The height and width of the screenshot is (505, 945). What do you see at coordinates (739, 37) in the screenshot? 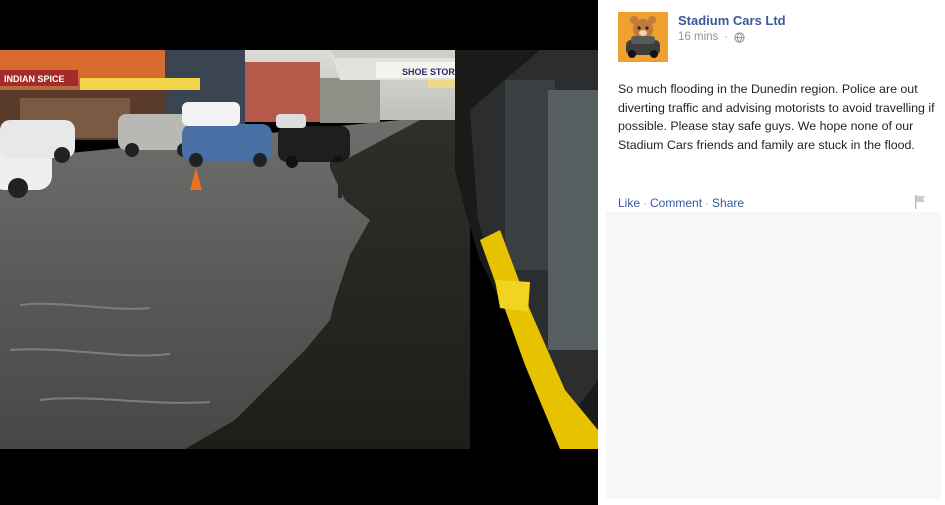
I see `globe-icon` at bounding box center [739, 37].